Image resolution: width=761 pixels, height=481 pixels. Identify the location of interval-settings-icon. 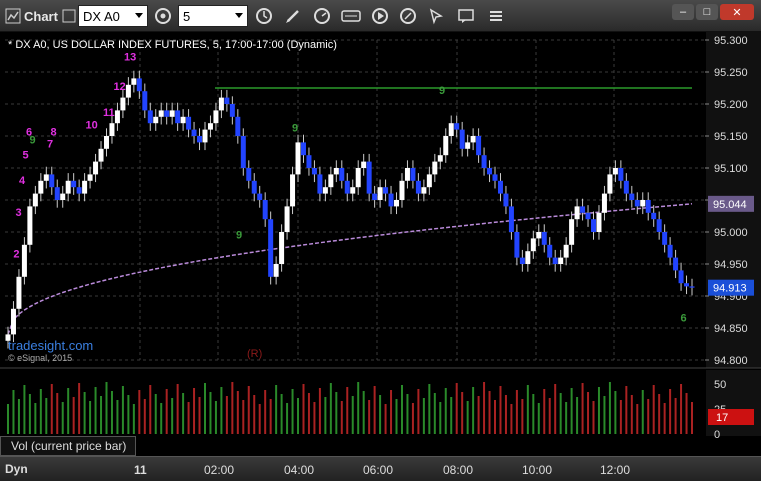
(163, 16).